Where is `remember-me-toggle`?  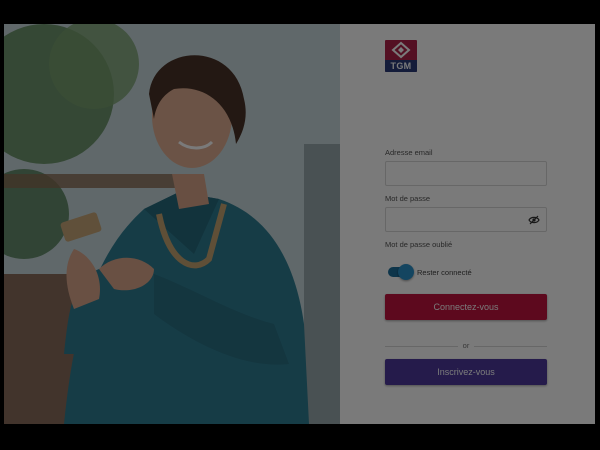 remember-me-toggle is located at coordinates (401, 272).